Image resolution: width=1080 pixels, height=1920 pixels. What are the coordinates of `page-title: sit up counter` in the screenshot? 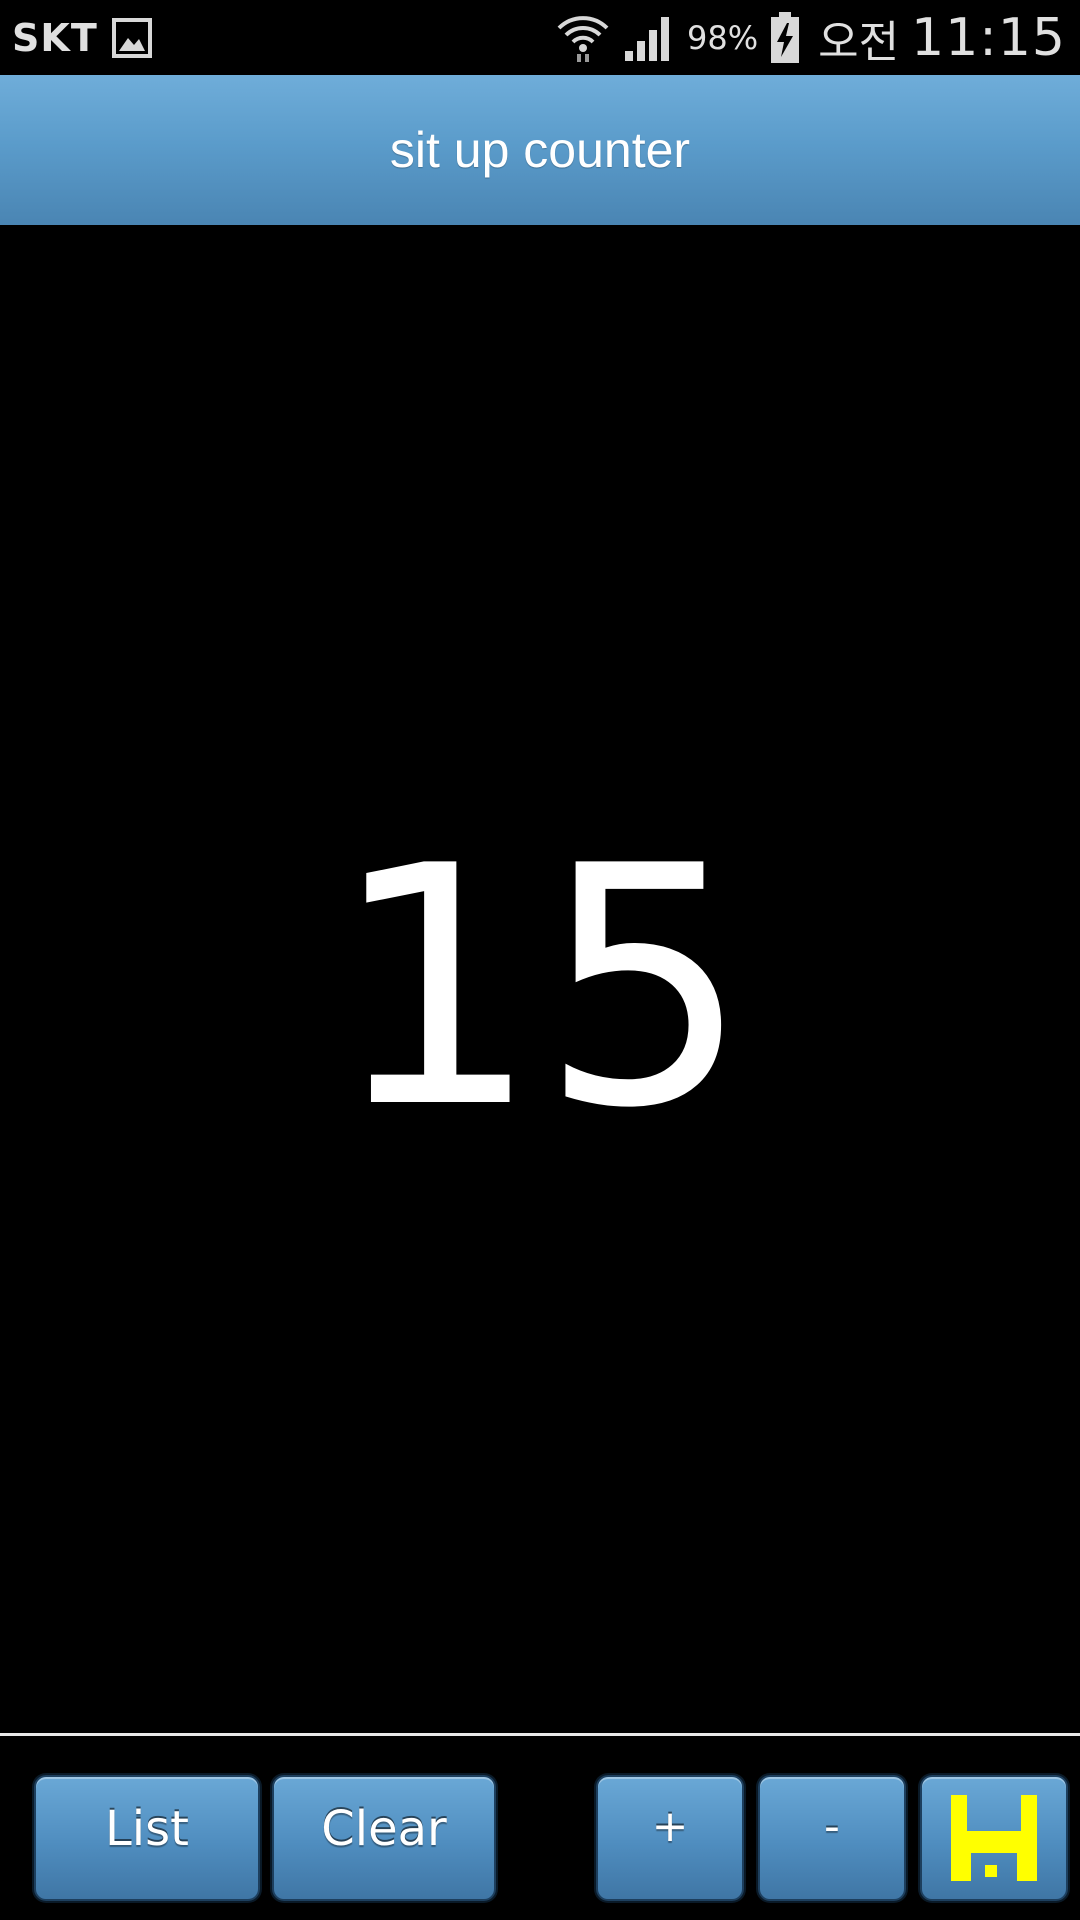 It's located at (540, 150).